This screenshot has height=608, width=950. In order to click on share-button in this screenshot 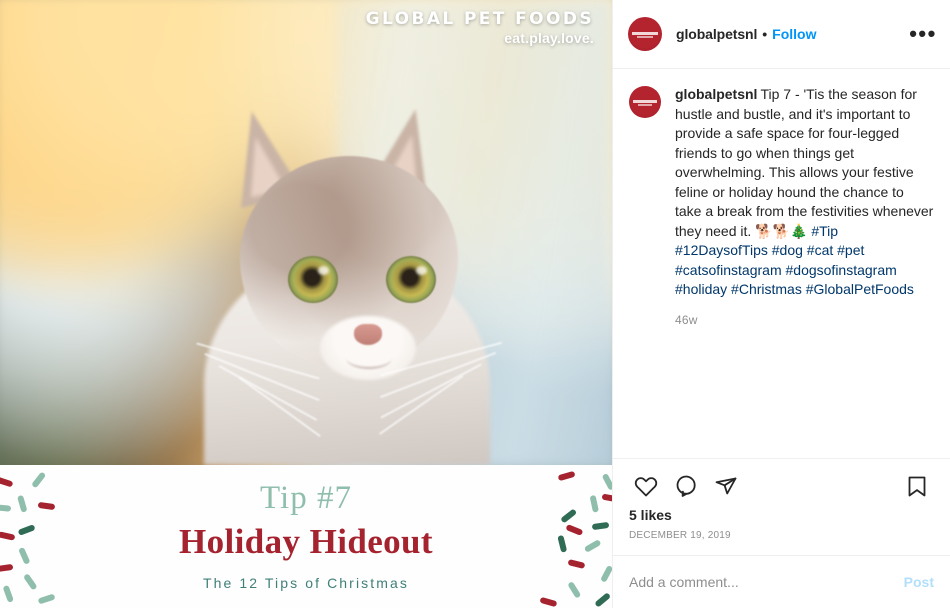, I will do `click(726, 486)`.